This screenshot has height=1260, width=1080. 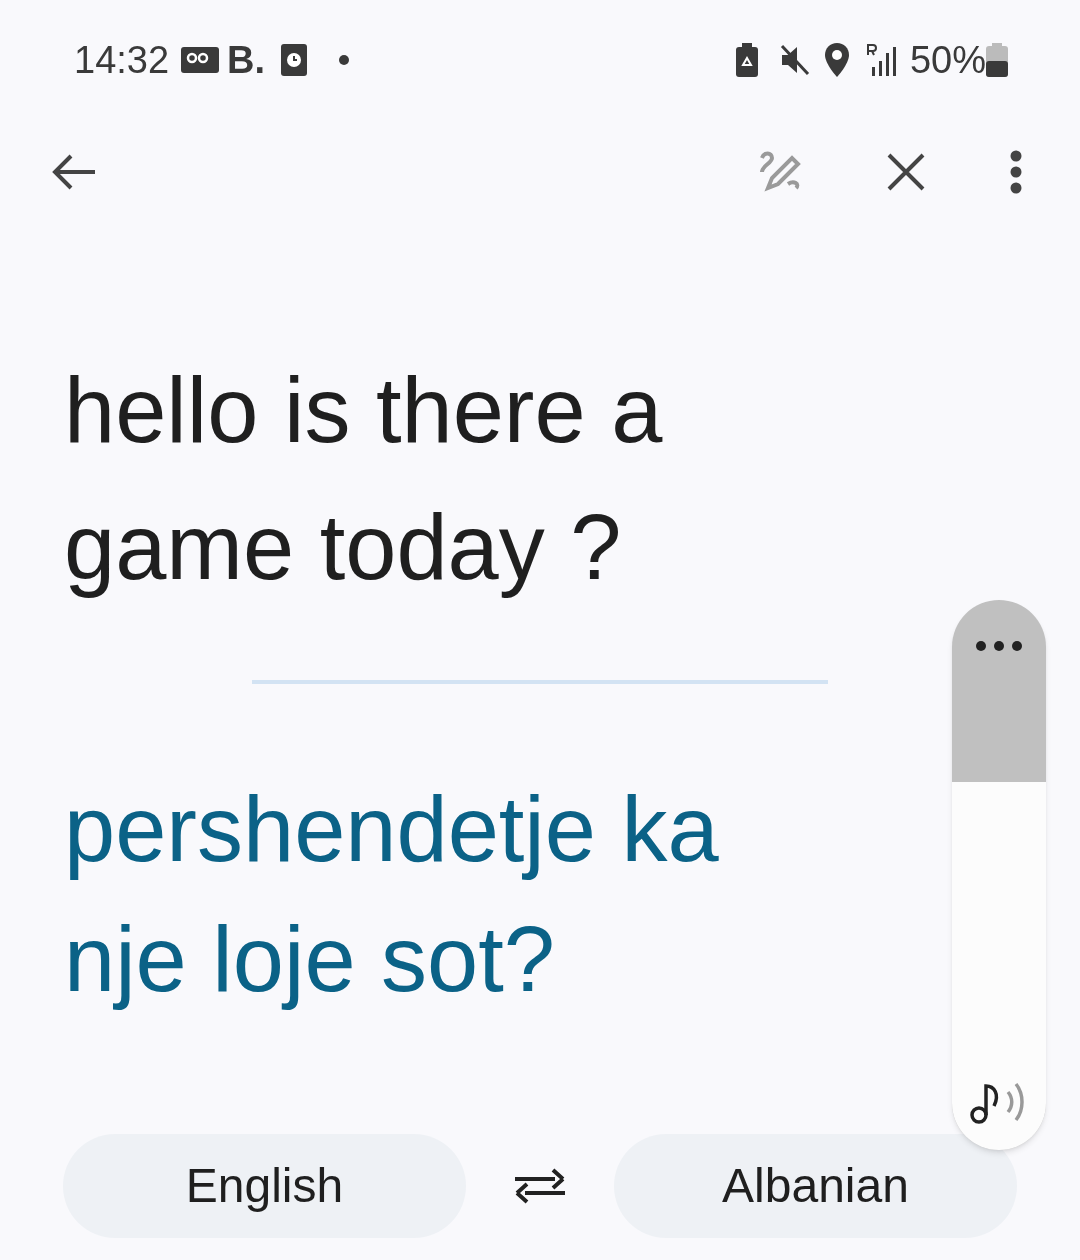 I want to click on dot-icon, so click(x=344, y=60).